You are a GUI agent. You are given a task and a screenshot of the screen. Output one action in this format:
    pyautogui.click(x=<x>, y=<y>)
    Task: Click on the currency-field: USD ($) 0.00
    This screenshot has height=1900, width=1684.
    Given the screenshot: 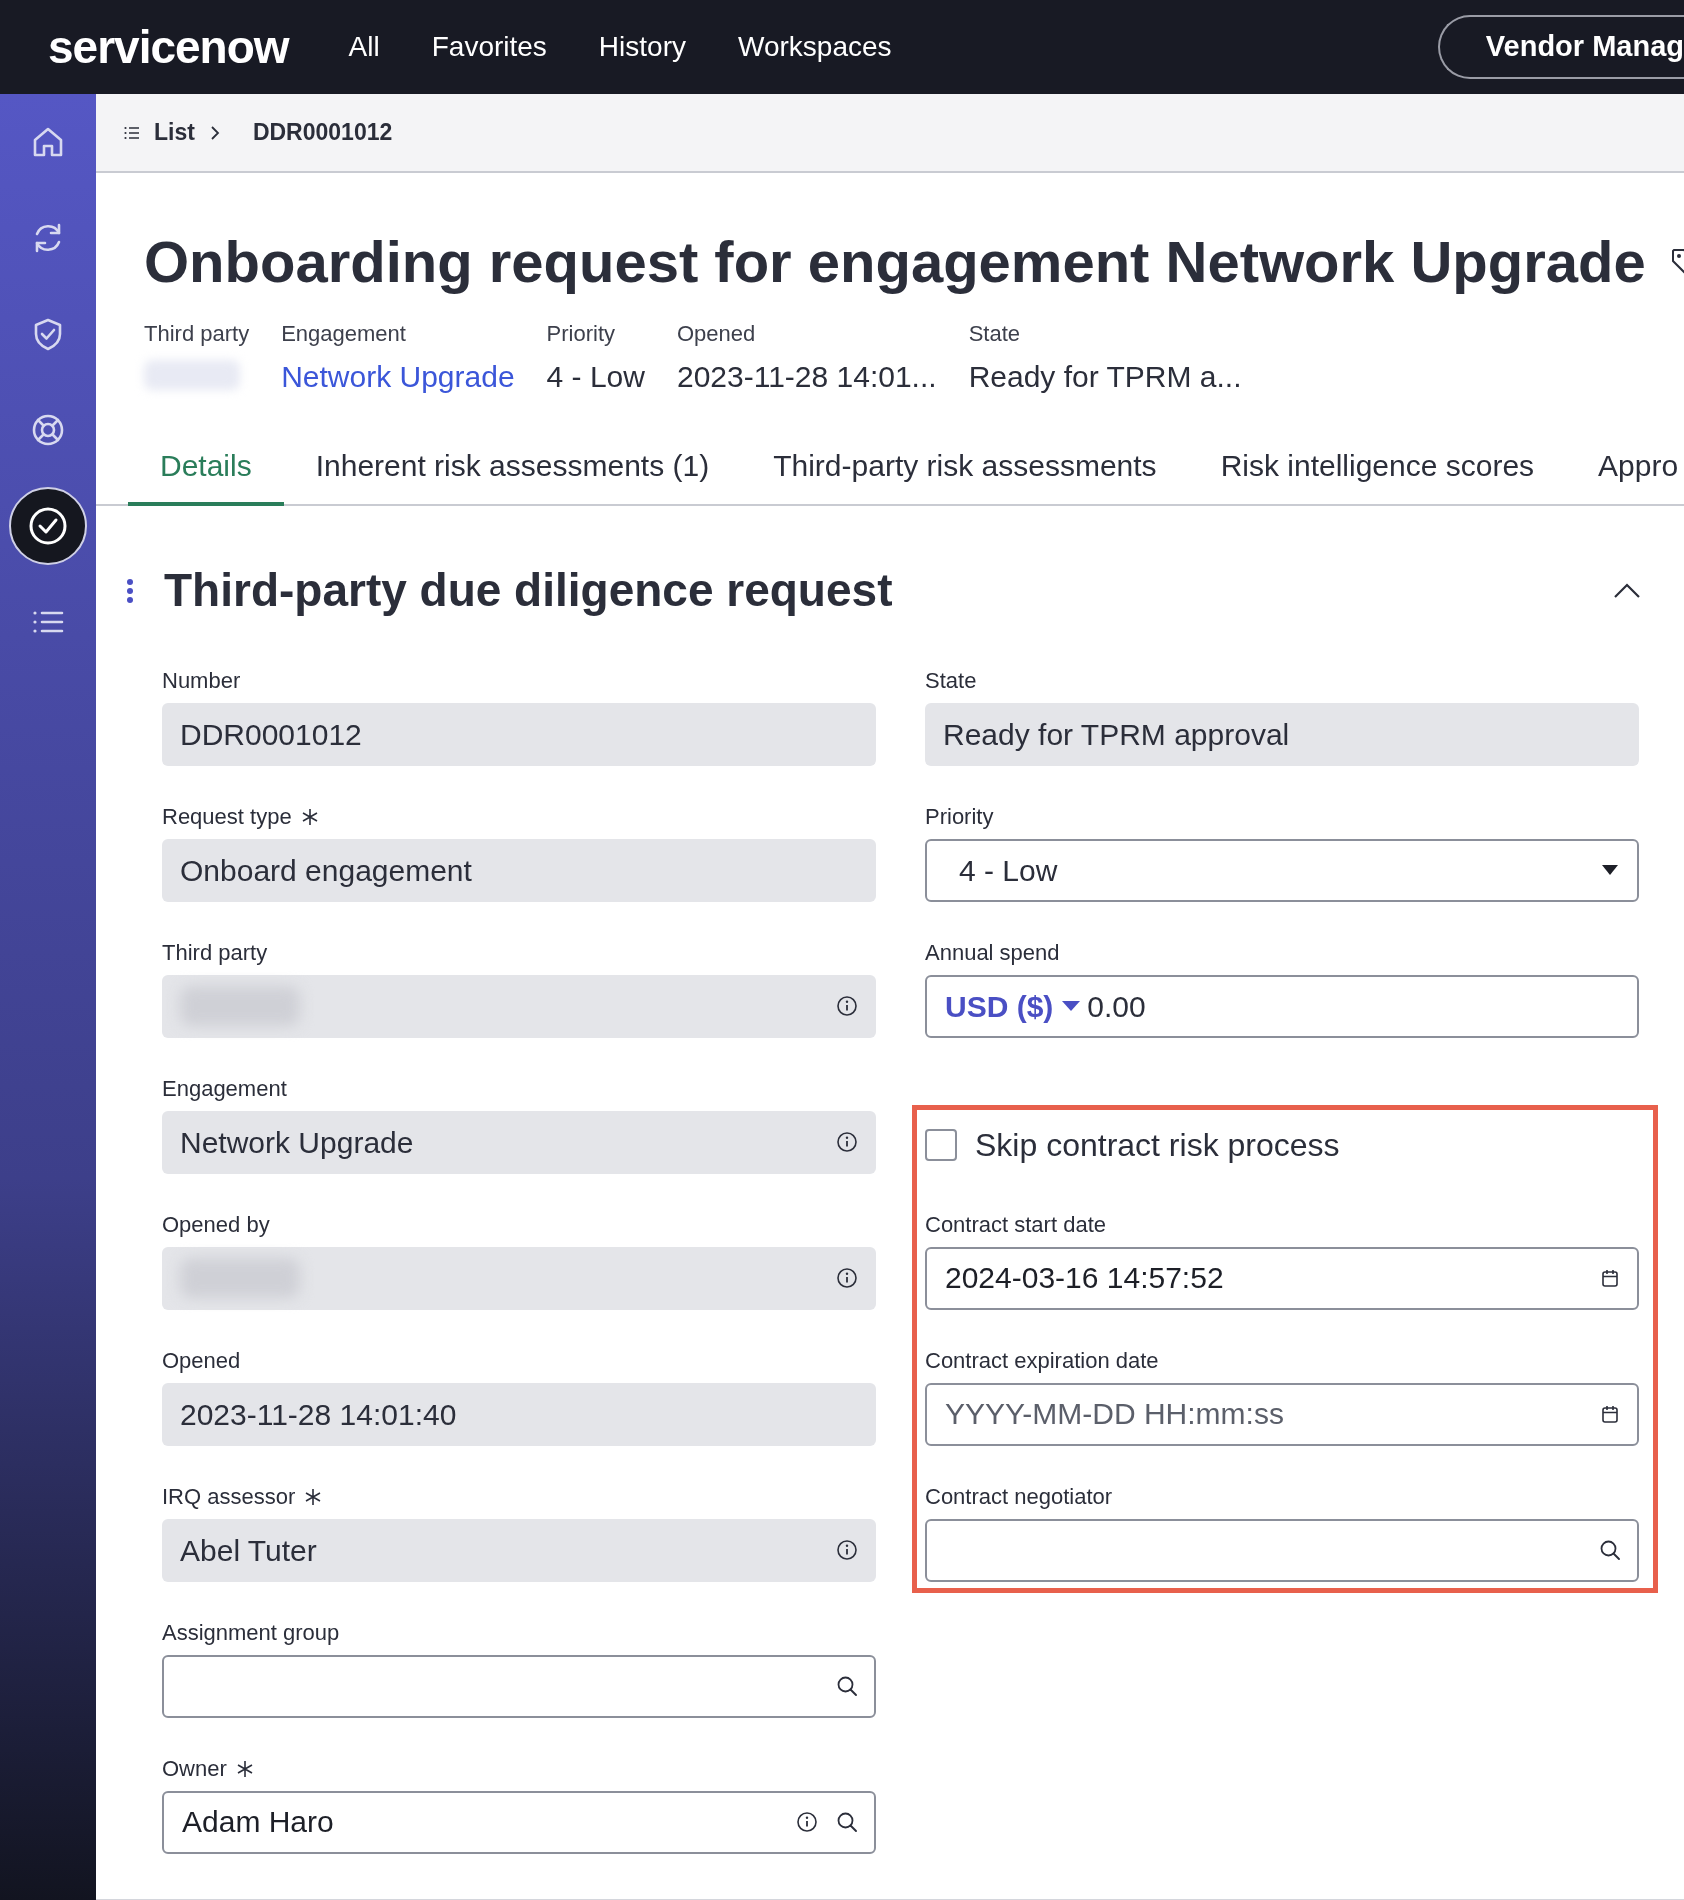 What is the action you would take?
    pyautogui.click(x=1282, y=1006)
    